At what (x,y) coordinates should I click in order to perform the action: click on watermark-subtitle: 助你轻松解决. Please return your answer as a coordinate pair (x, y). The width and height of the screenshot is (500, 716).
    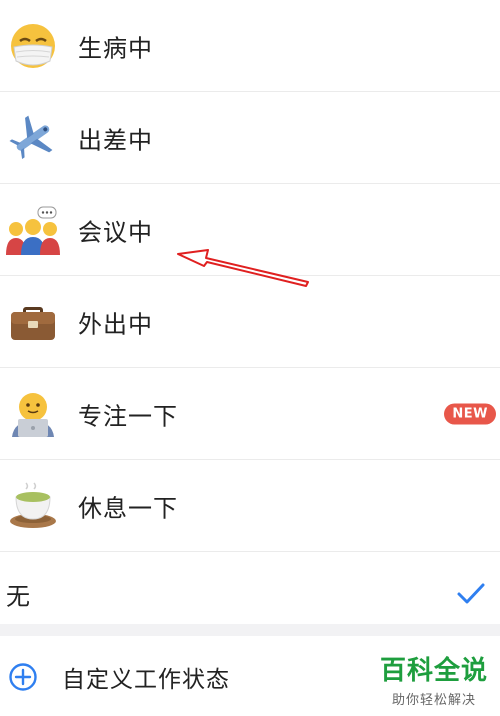
    Looking at the image, I should click on (433, 700).